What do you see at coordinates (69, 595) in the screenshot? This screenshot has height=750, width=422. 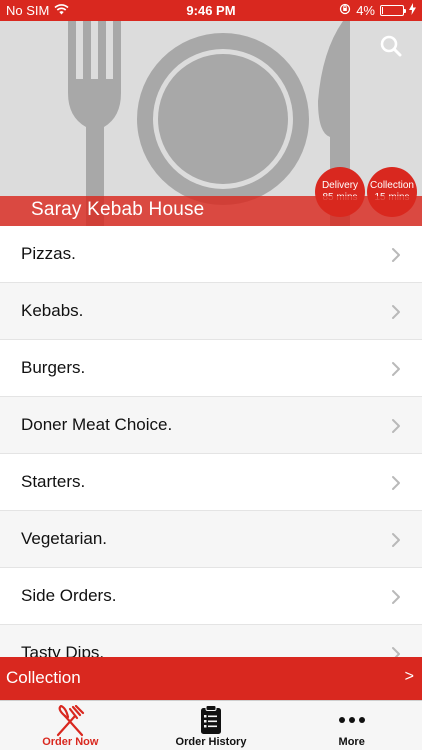 I see `menu-category-label: Side Orders.` at bounding box center [69, 595].